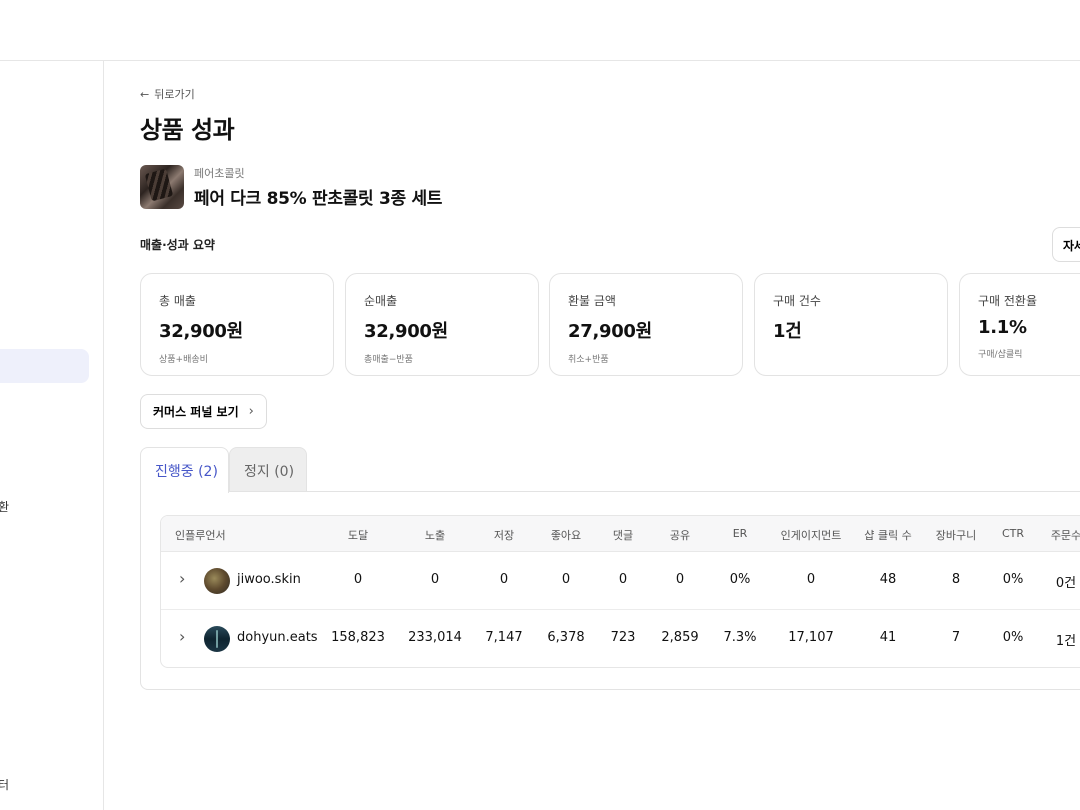  What do you see at coordinates (540, 30) in the screenshot?
I see `top-bar` at bounding box center [540, 30].